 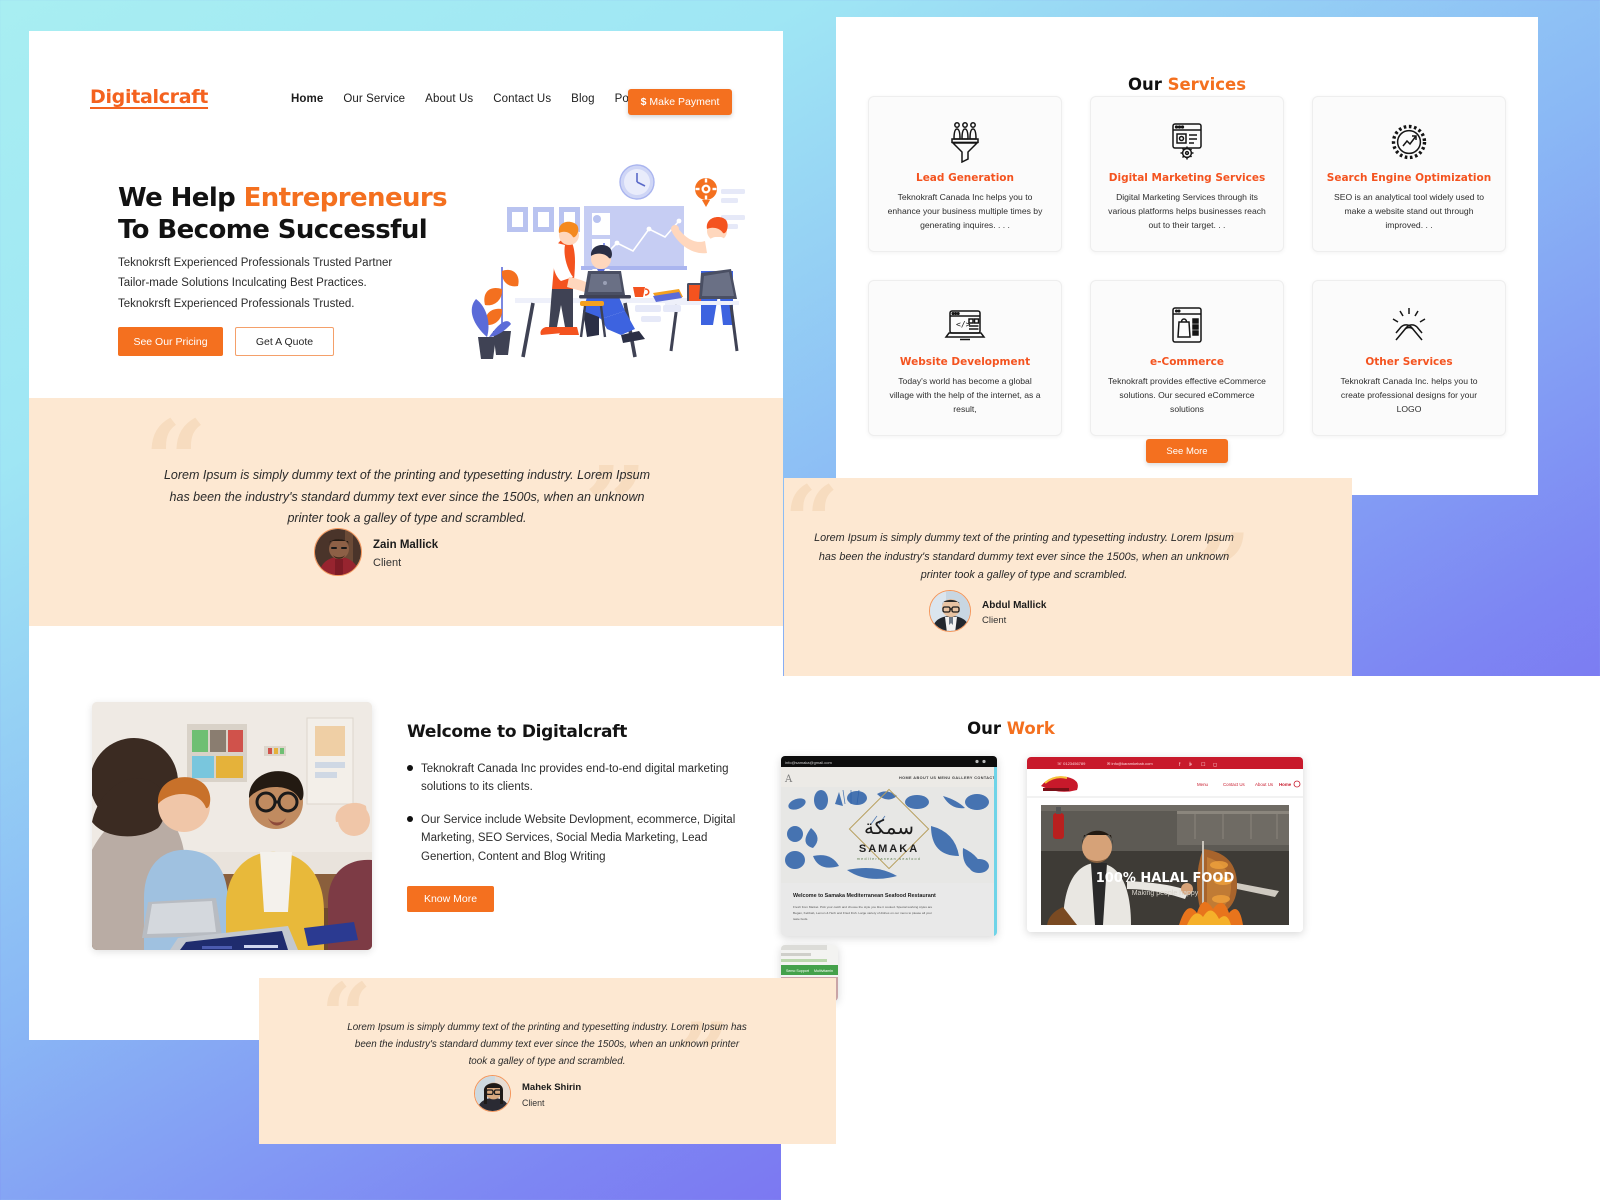 What do you see at coordinates (232, 826) in the screenshot?
I see `team-meeting-photo` at bounding box center [232, 826].